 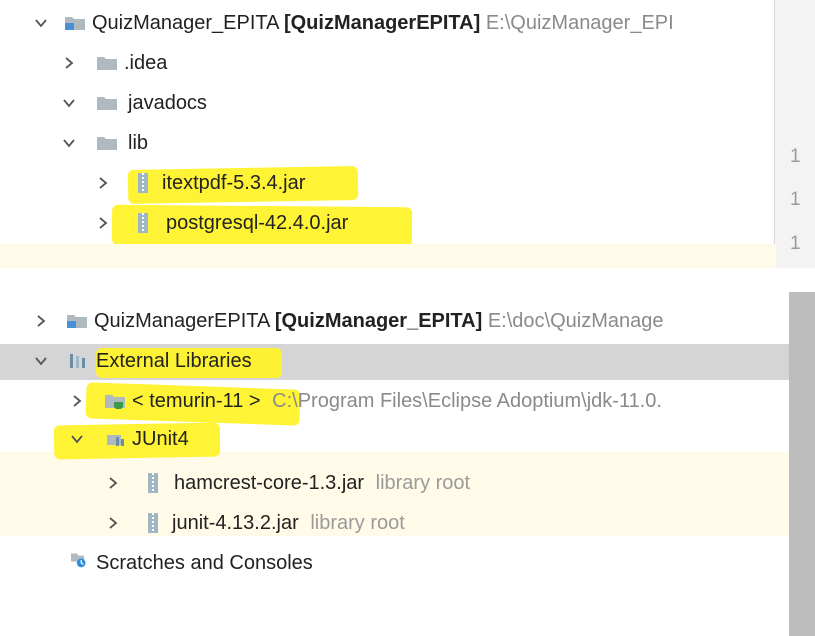 What do you see at coordinates (234, 183) in the screenshot?
I see `tree-item-label: itextpdf-5.3.4.jar` at bounding box center [234, 183].